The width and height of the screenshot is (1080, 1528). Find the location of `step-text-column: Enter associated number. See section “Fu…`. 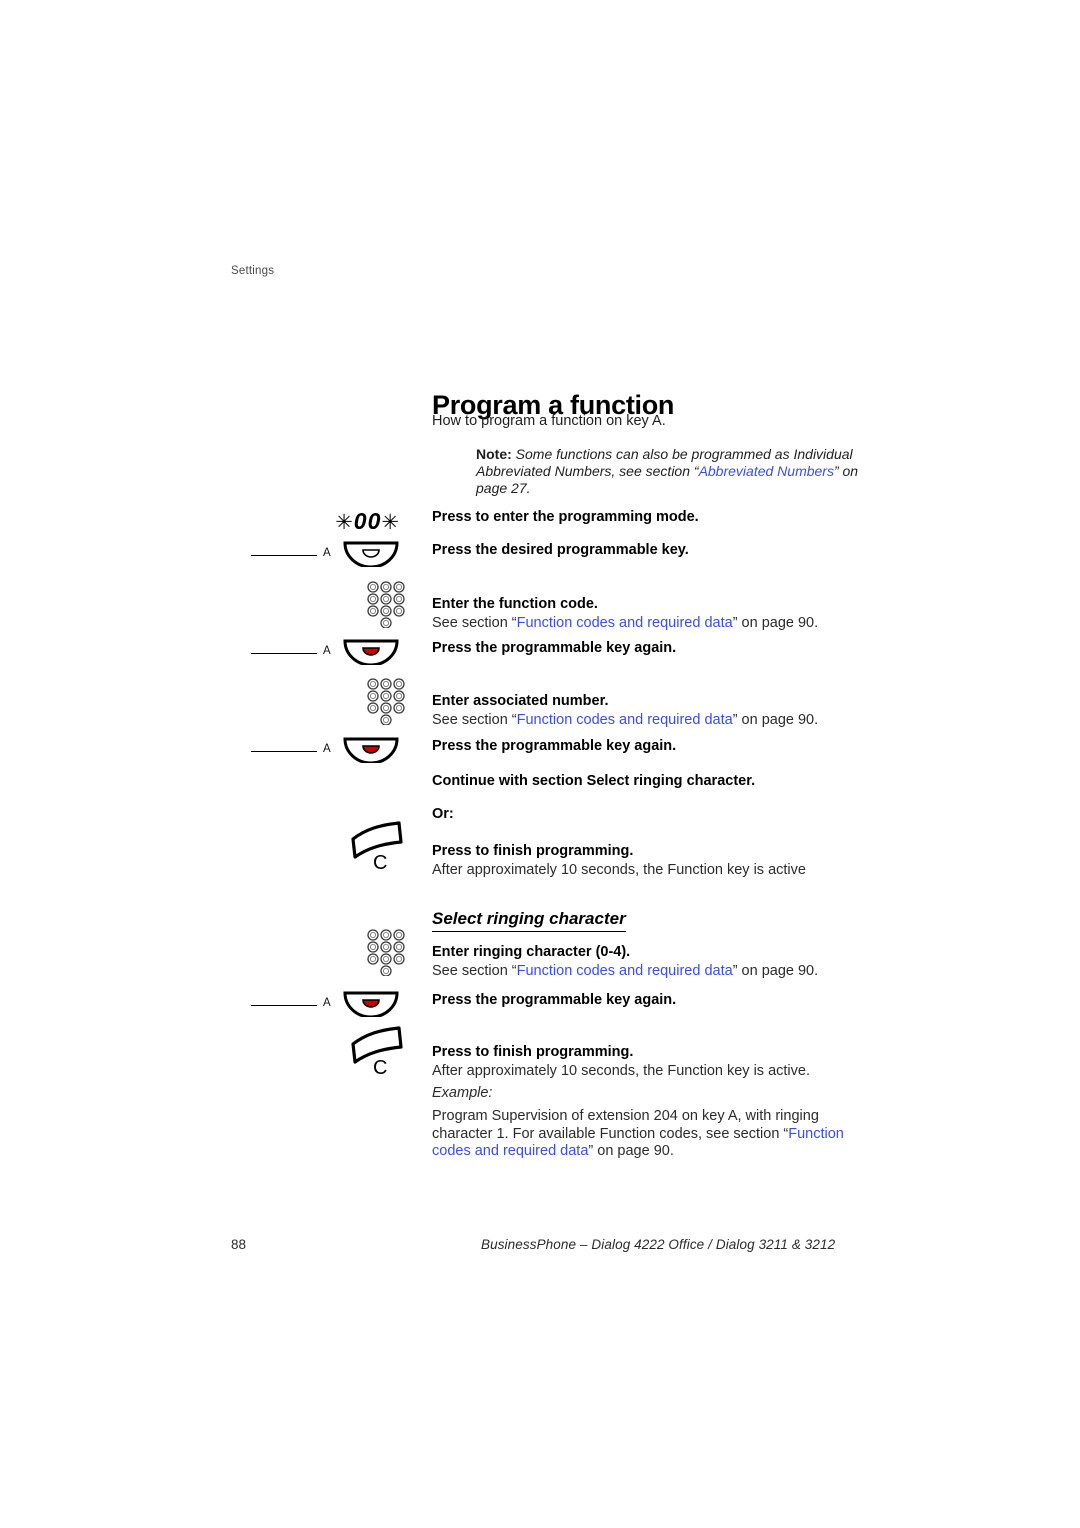

step-text-column: Enter associated number. See section “Fu… is located at coordinates (652, 703).